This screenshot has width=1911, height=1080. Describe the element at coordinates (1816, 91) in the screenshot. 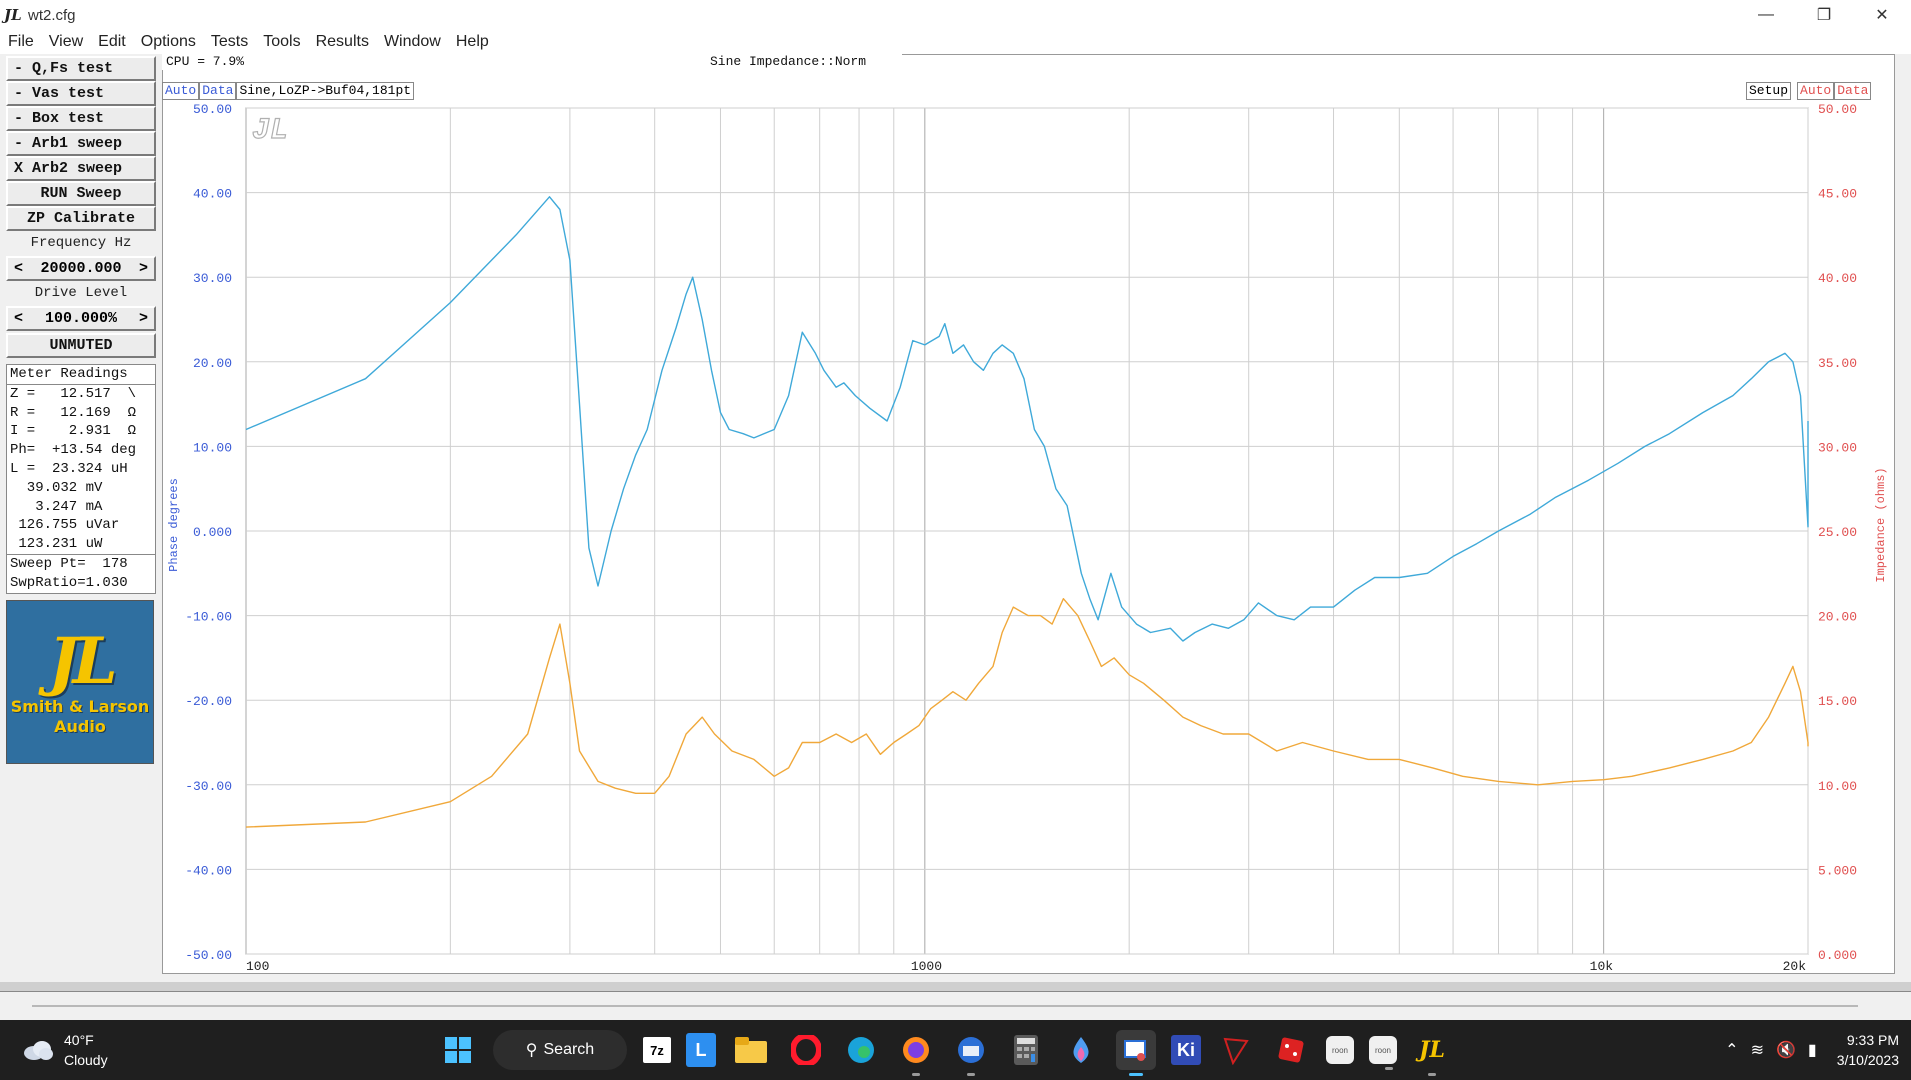

I see `right-auto-button: Auto` at that location.